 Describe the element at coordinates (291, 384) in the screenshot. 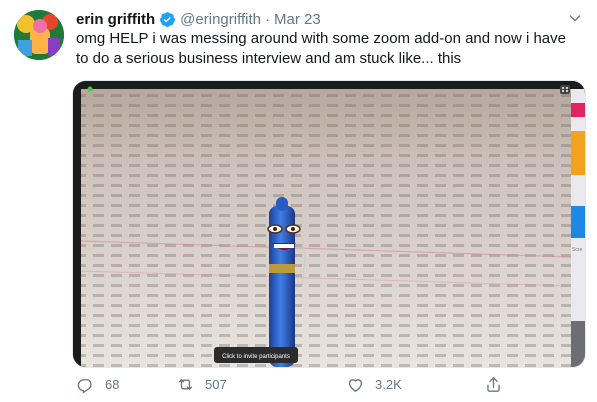

I see `tweet-actions: 68 507 3.2K` at that location.